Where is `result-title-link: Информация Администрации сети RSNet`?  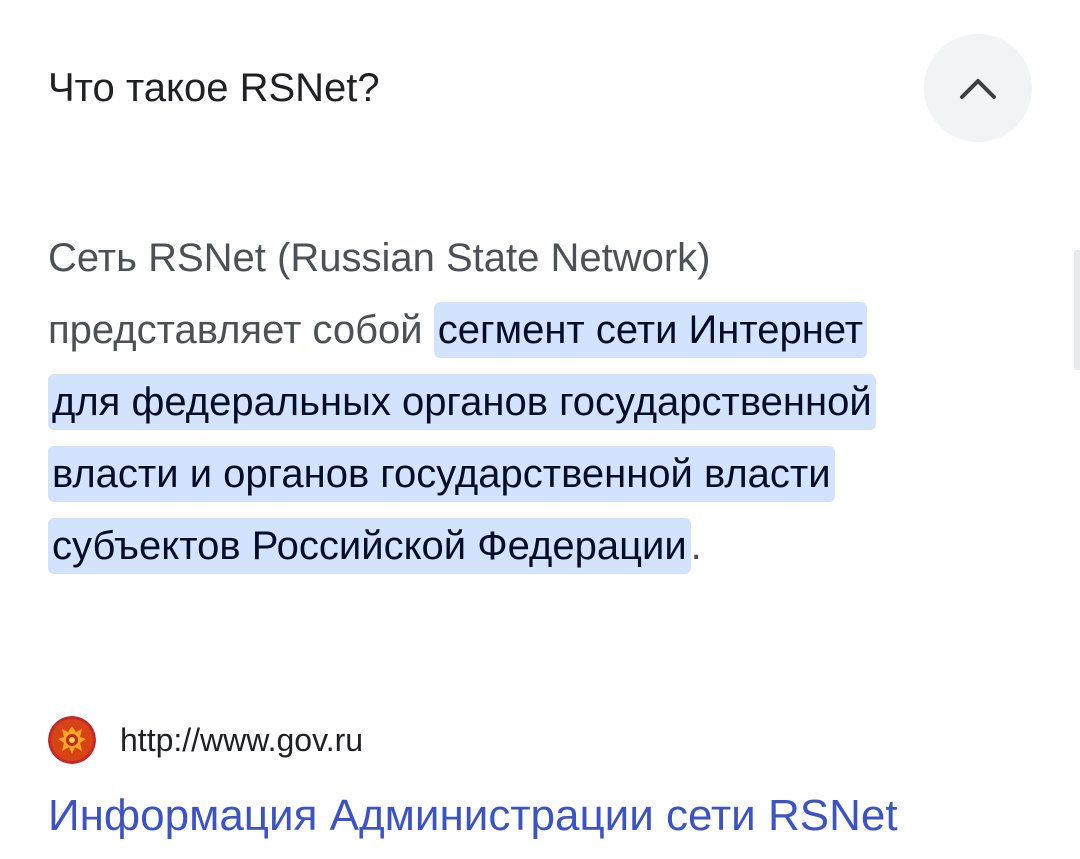
result-title-link: Информация Администрации сети RSNet is located at coordinates (473, 816).